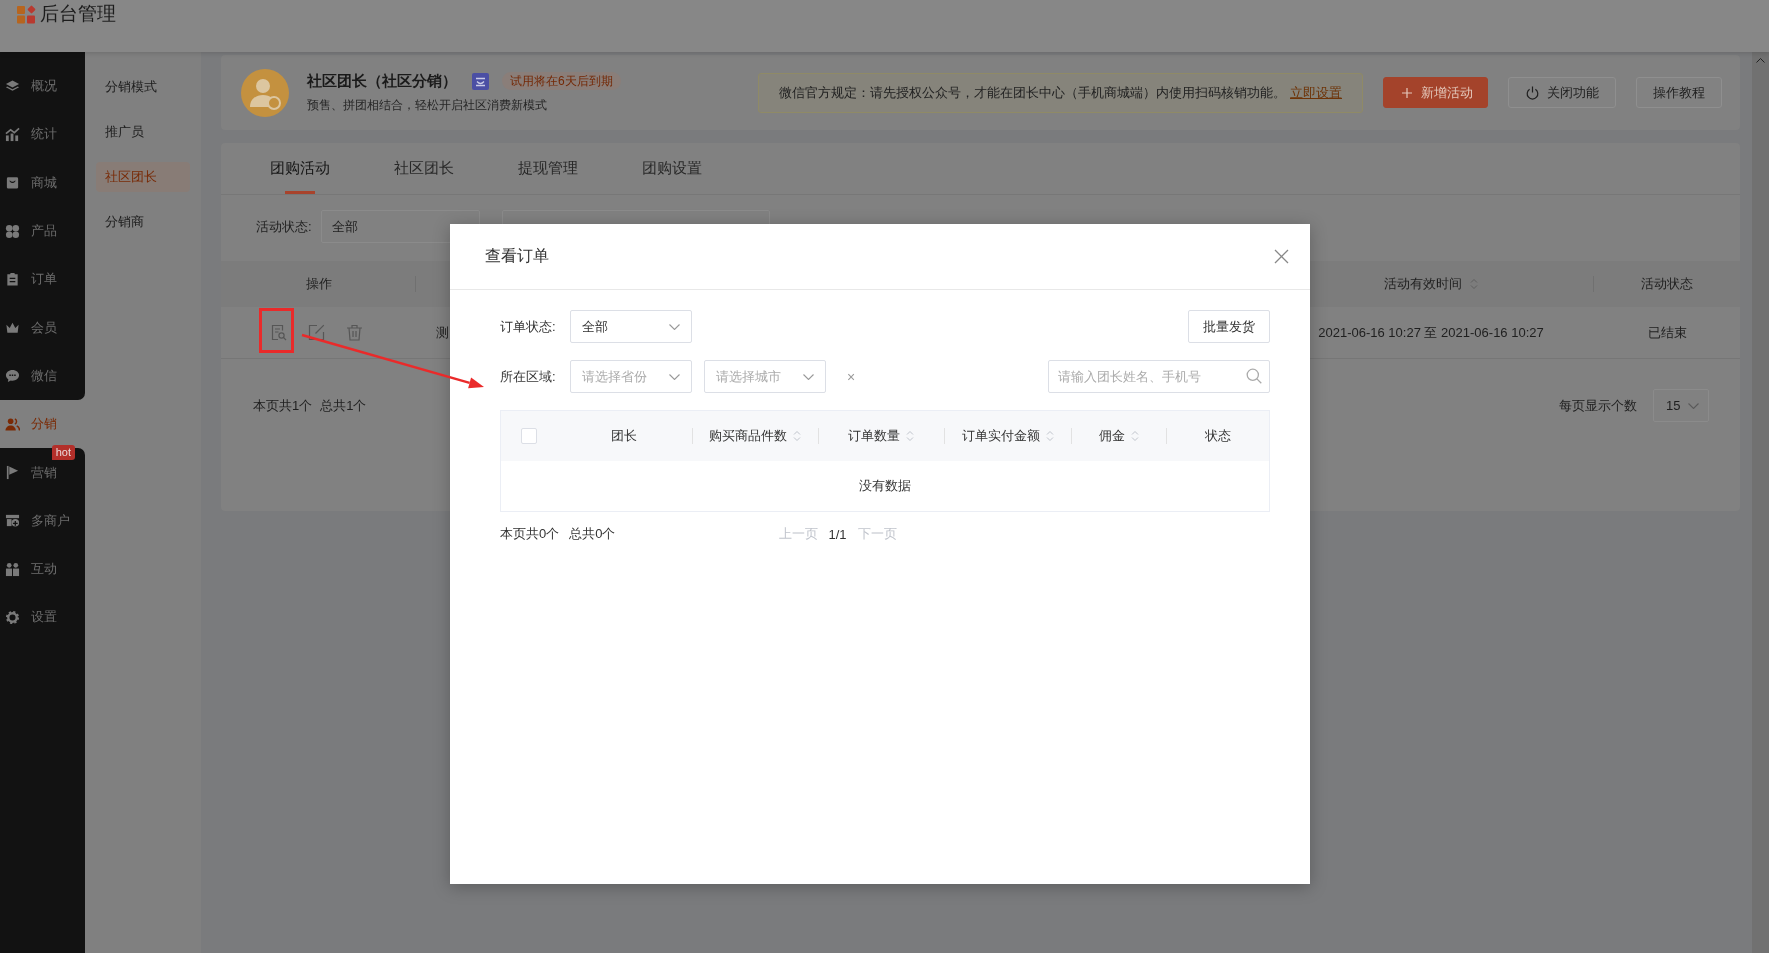 Image resolution: width=1769 pixels, height=953 pixels. I want to click on trial-notice: 试用将在6天后到期, so click(561, 81).